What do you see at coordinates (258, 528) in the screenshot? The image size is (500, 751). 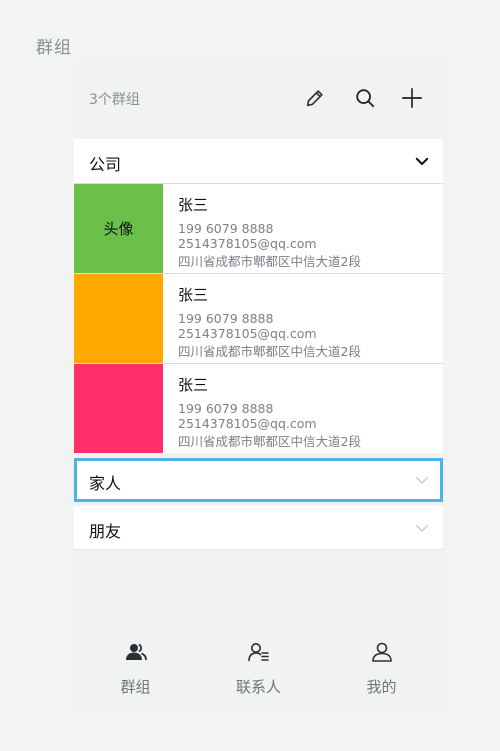 I see `group-header-friends: 朋友` at bounding box center [258, 528].